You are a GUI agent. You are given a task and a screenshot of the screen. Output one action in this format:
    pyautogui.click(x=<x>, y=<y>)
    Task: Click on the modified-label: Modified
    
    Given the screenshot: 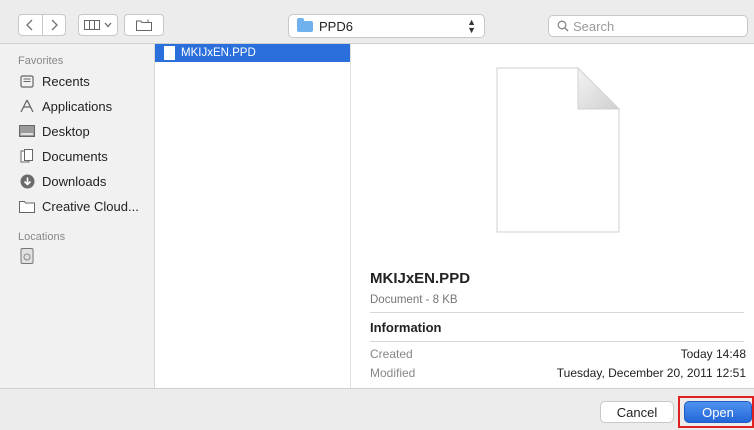 What is the action you would take?
    pyautogui.click(x=393, y=373)
    